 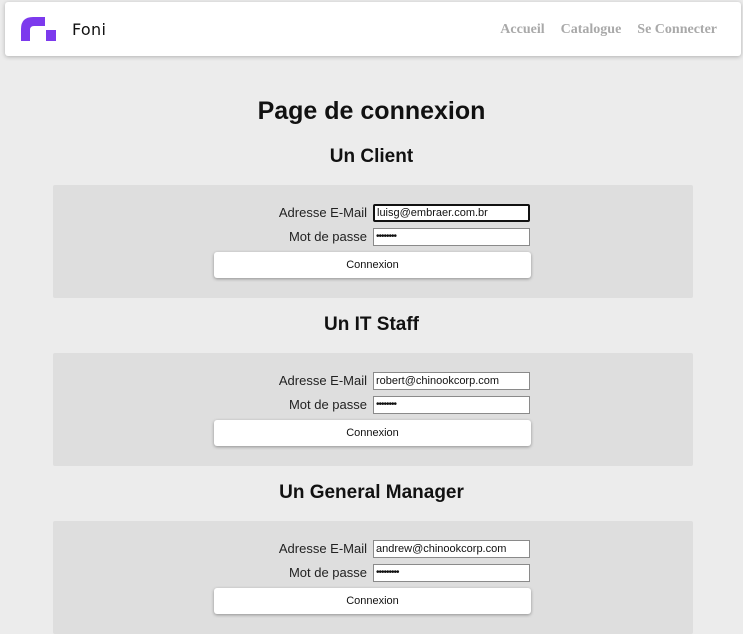 I want to click on nav-link-se-connecter: Se Connecter, so click(x=677, y=30).